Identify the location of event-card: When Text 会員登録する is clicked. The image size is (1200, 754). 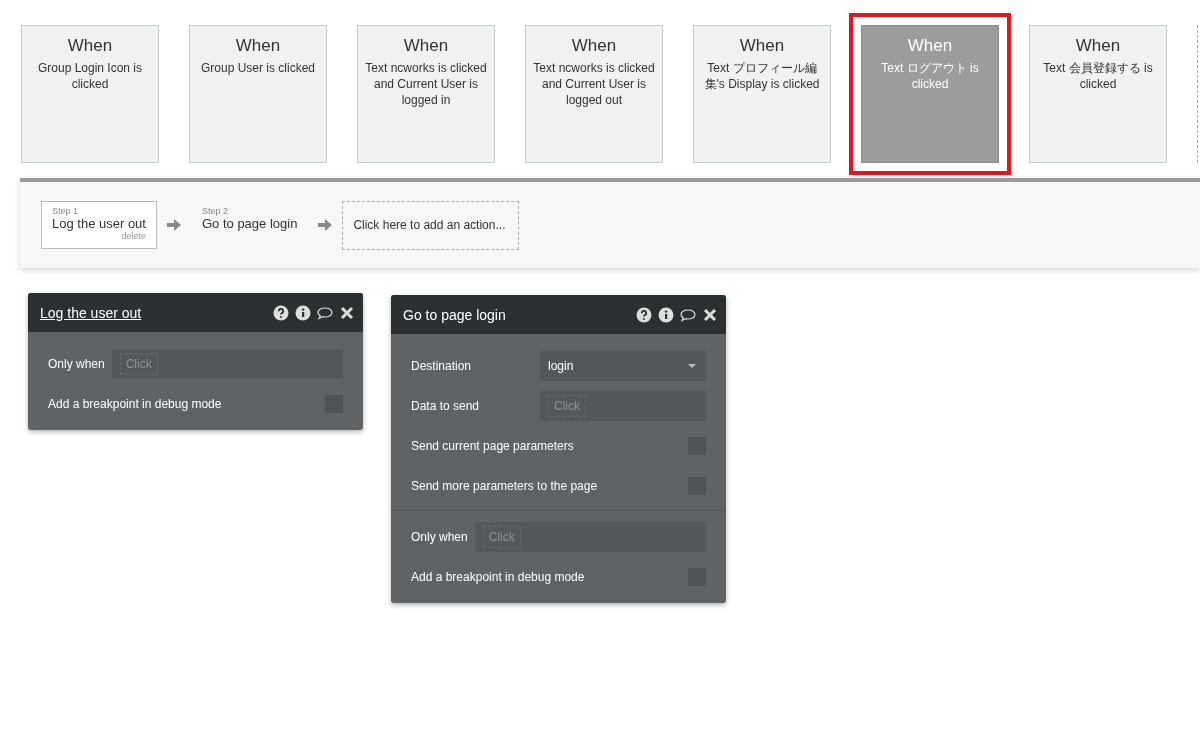
(1098, 94).